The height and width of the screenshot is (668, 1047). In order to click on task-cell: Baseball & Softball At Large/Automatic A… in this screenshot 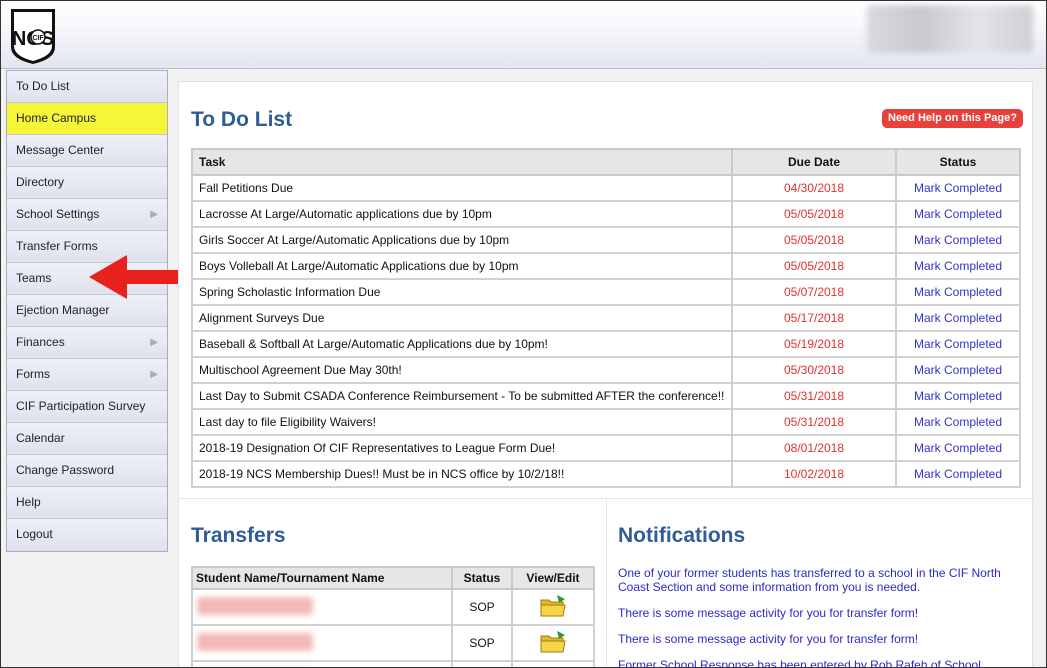, I will do `click(462, 344)`.